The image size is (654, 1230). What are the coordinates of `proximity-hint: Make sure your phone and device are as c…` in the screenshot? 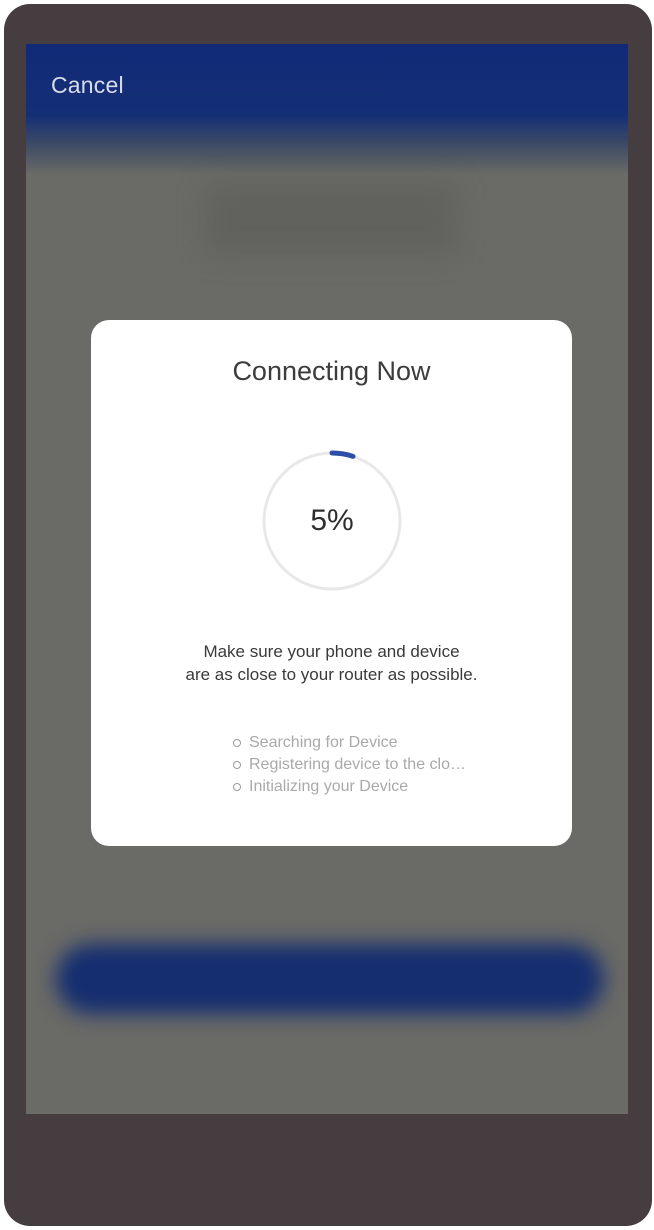 It's located at (331, 663).